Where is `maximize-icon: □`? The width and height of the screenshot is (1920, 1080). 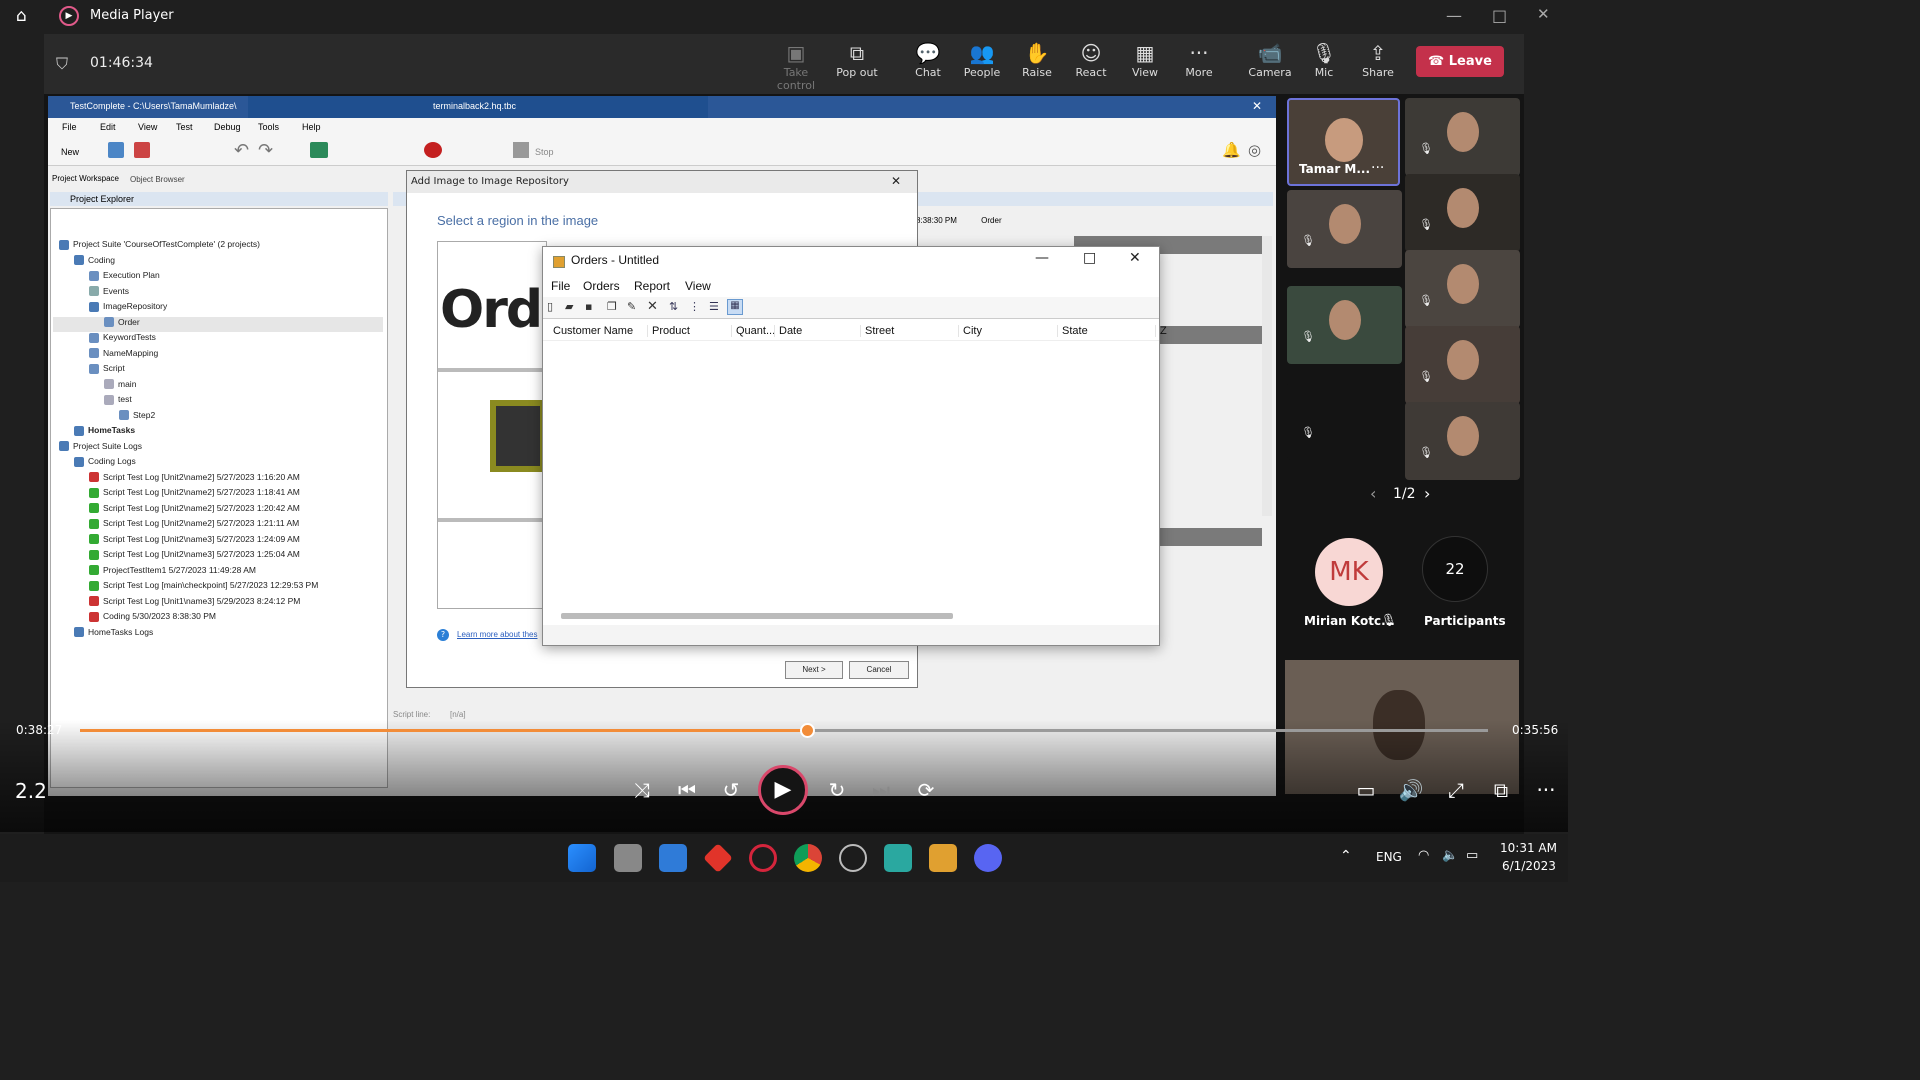
maximize-icon: □ is located at coordinates (1499, 15).